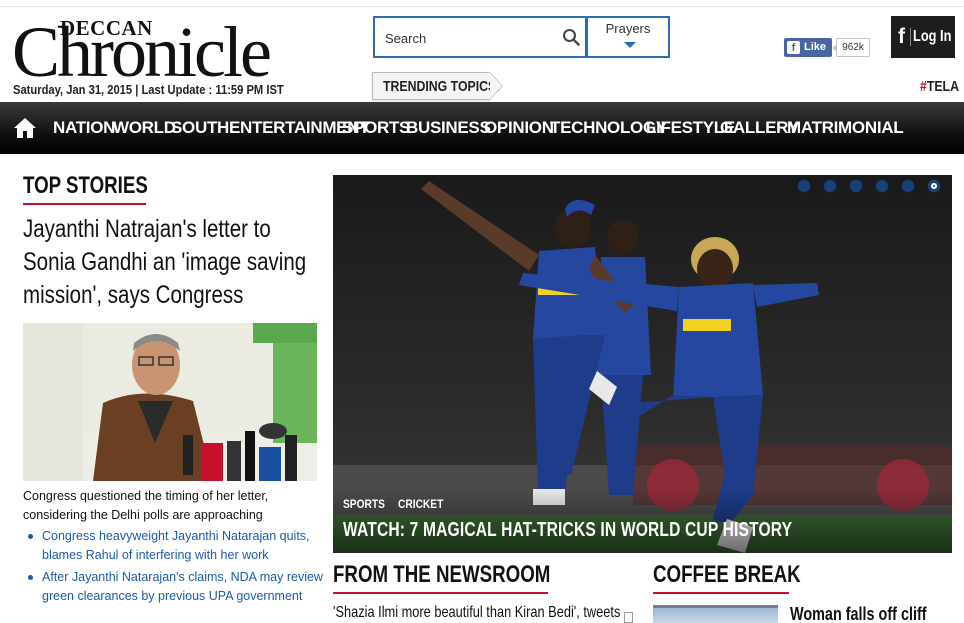  Describe the element at coordinates (910, 37) in the screenshot. I see `login-divider` at that location.